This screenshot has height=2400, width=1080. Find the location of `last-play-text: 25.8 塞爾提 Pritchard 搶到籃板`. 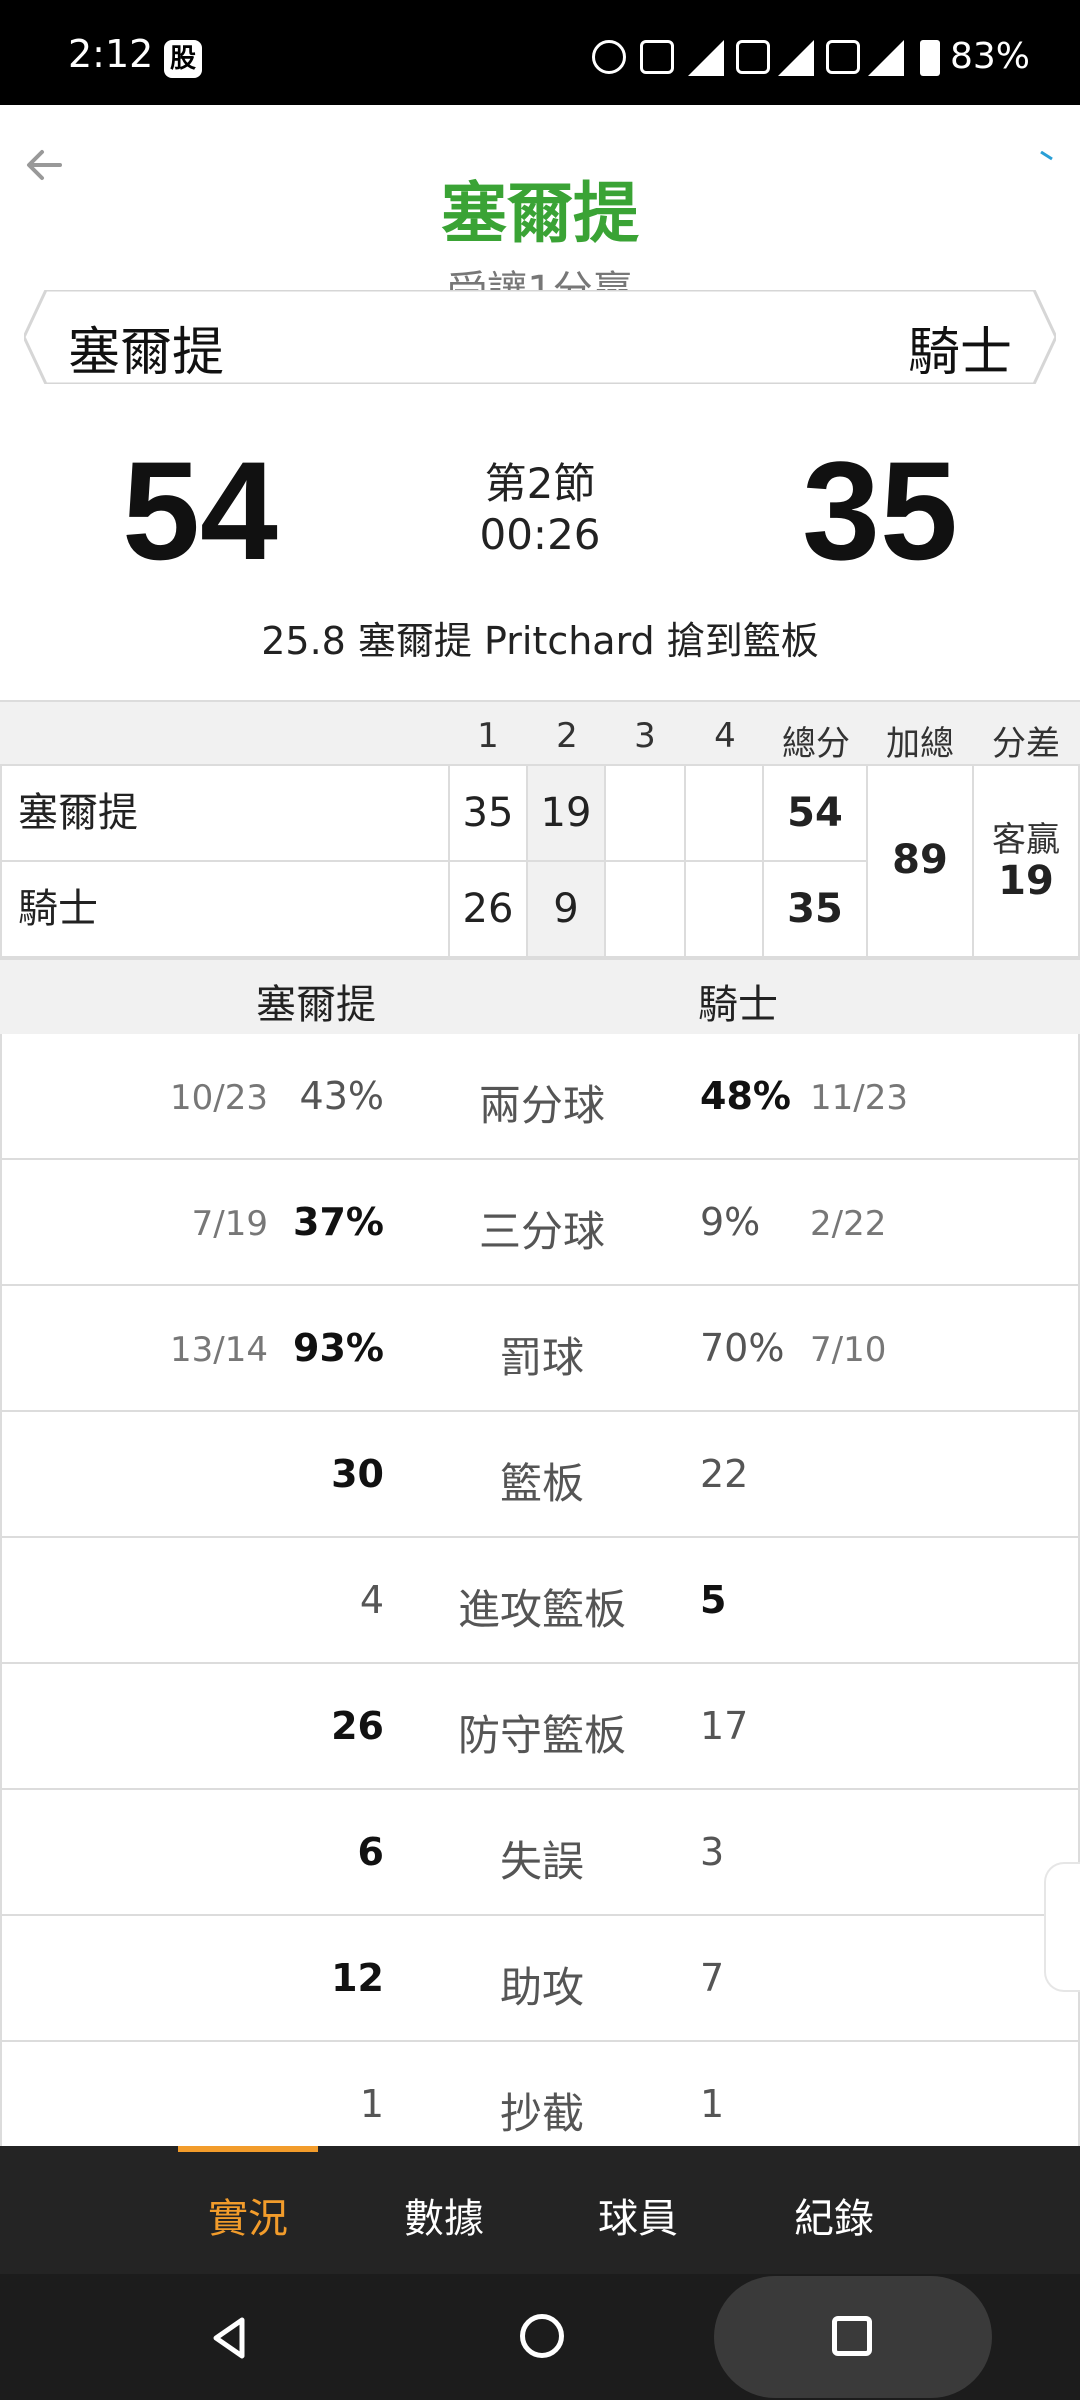

last-play-text: 25.8 塞爾提 Pritchard 搶到籃板 is located at coordinates (540, 641).